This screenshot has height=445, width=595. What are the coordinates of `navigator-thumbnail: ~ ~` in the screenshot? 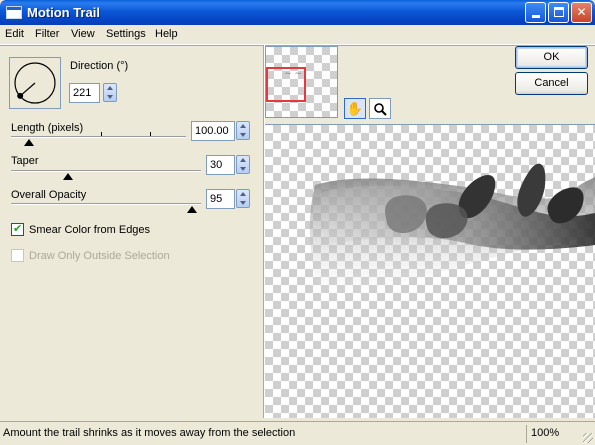 It's located at (301, 82).